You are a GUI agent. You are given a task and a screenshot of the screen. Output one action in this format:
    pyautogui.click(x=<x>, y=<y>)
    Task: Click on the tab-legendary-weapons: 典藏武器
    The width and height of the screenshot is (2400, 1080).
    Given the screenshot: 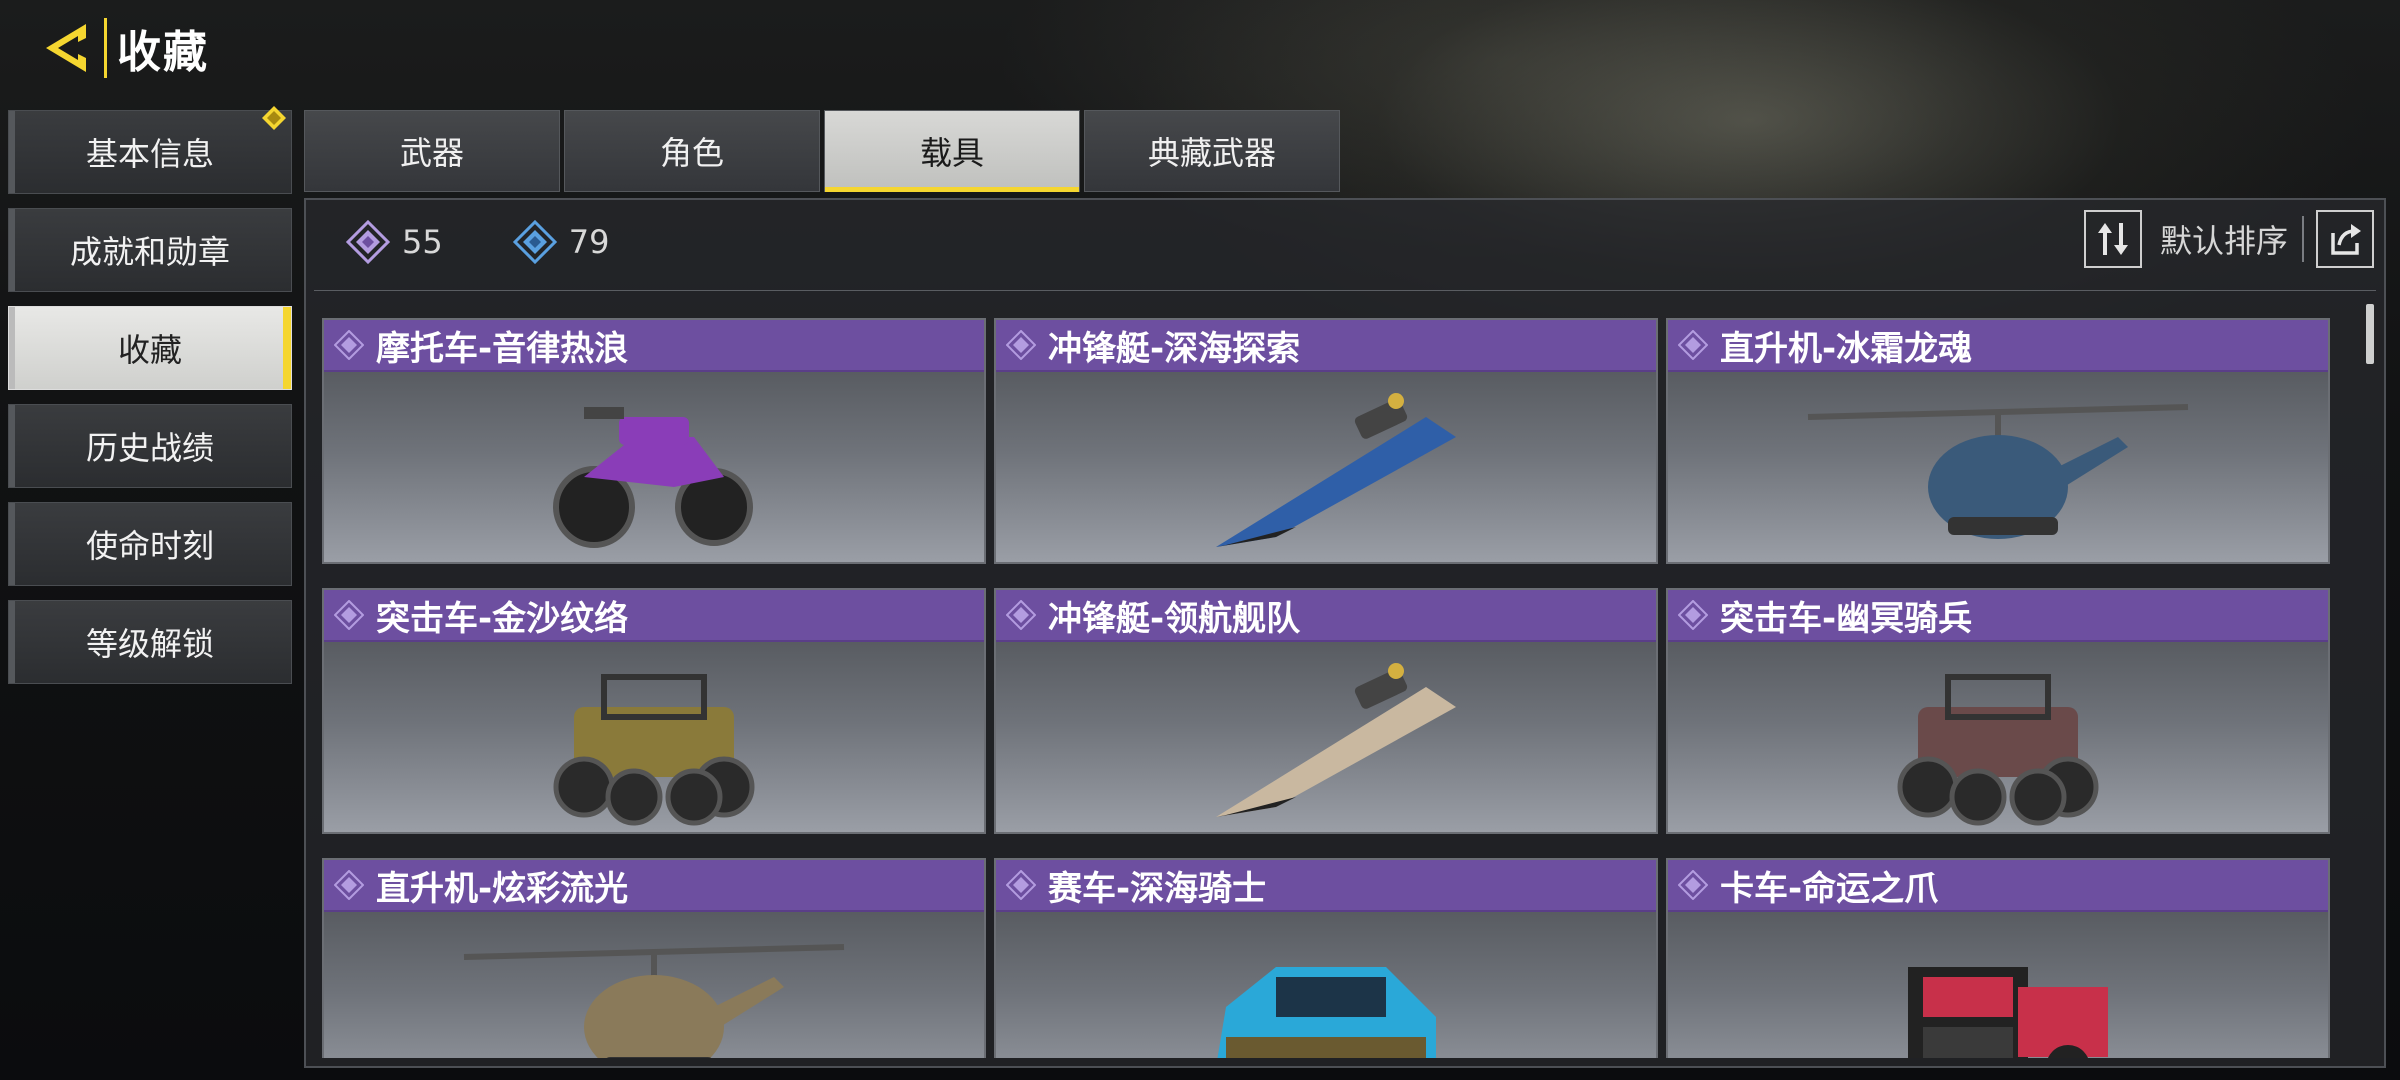 What is the action you would take?
    pyautogui.click(x=1212, y=151)
    